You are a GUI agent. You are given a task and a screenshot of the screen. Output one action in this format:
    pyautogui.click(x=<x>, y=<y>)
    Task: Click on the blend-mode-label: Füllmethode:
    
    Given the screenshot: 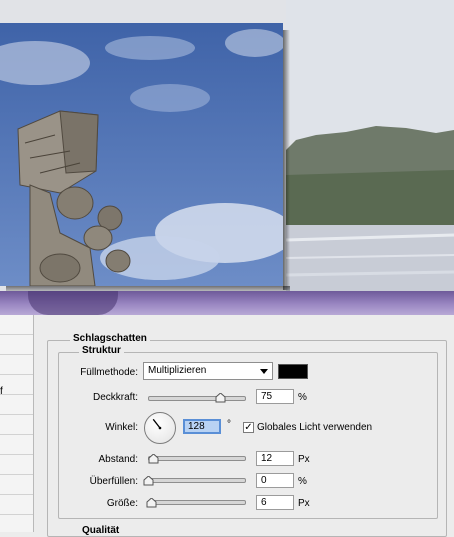 What is the action you would take?
    pyautogui.click(x=109, y=372)
    